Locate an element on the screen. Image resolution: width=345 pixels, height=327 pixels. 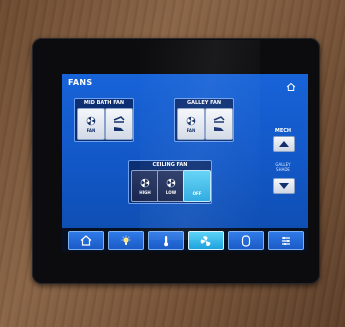
page-title: FANS is located at coordinates (80, 82).